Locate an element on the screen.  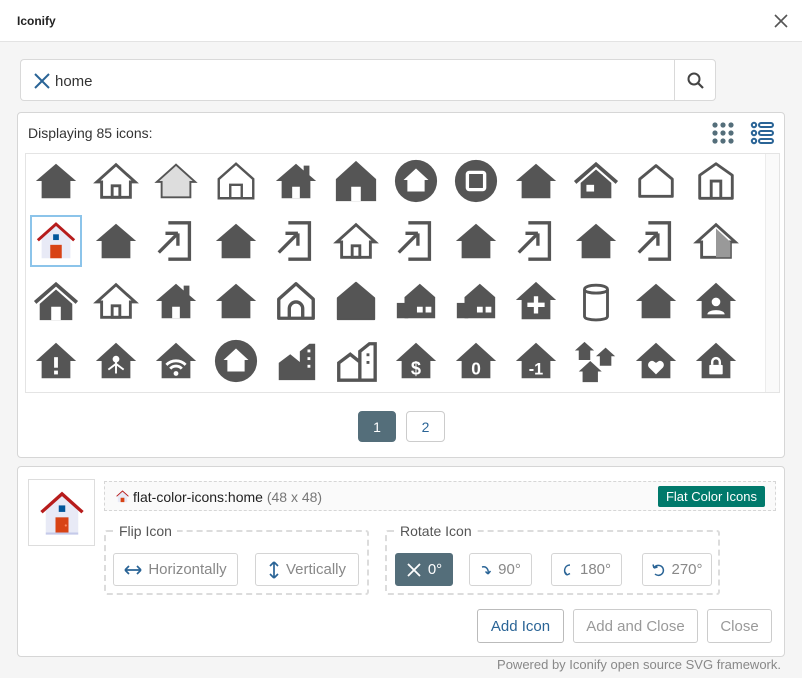
home-large-icon is located at coordinates (56, 301).